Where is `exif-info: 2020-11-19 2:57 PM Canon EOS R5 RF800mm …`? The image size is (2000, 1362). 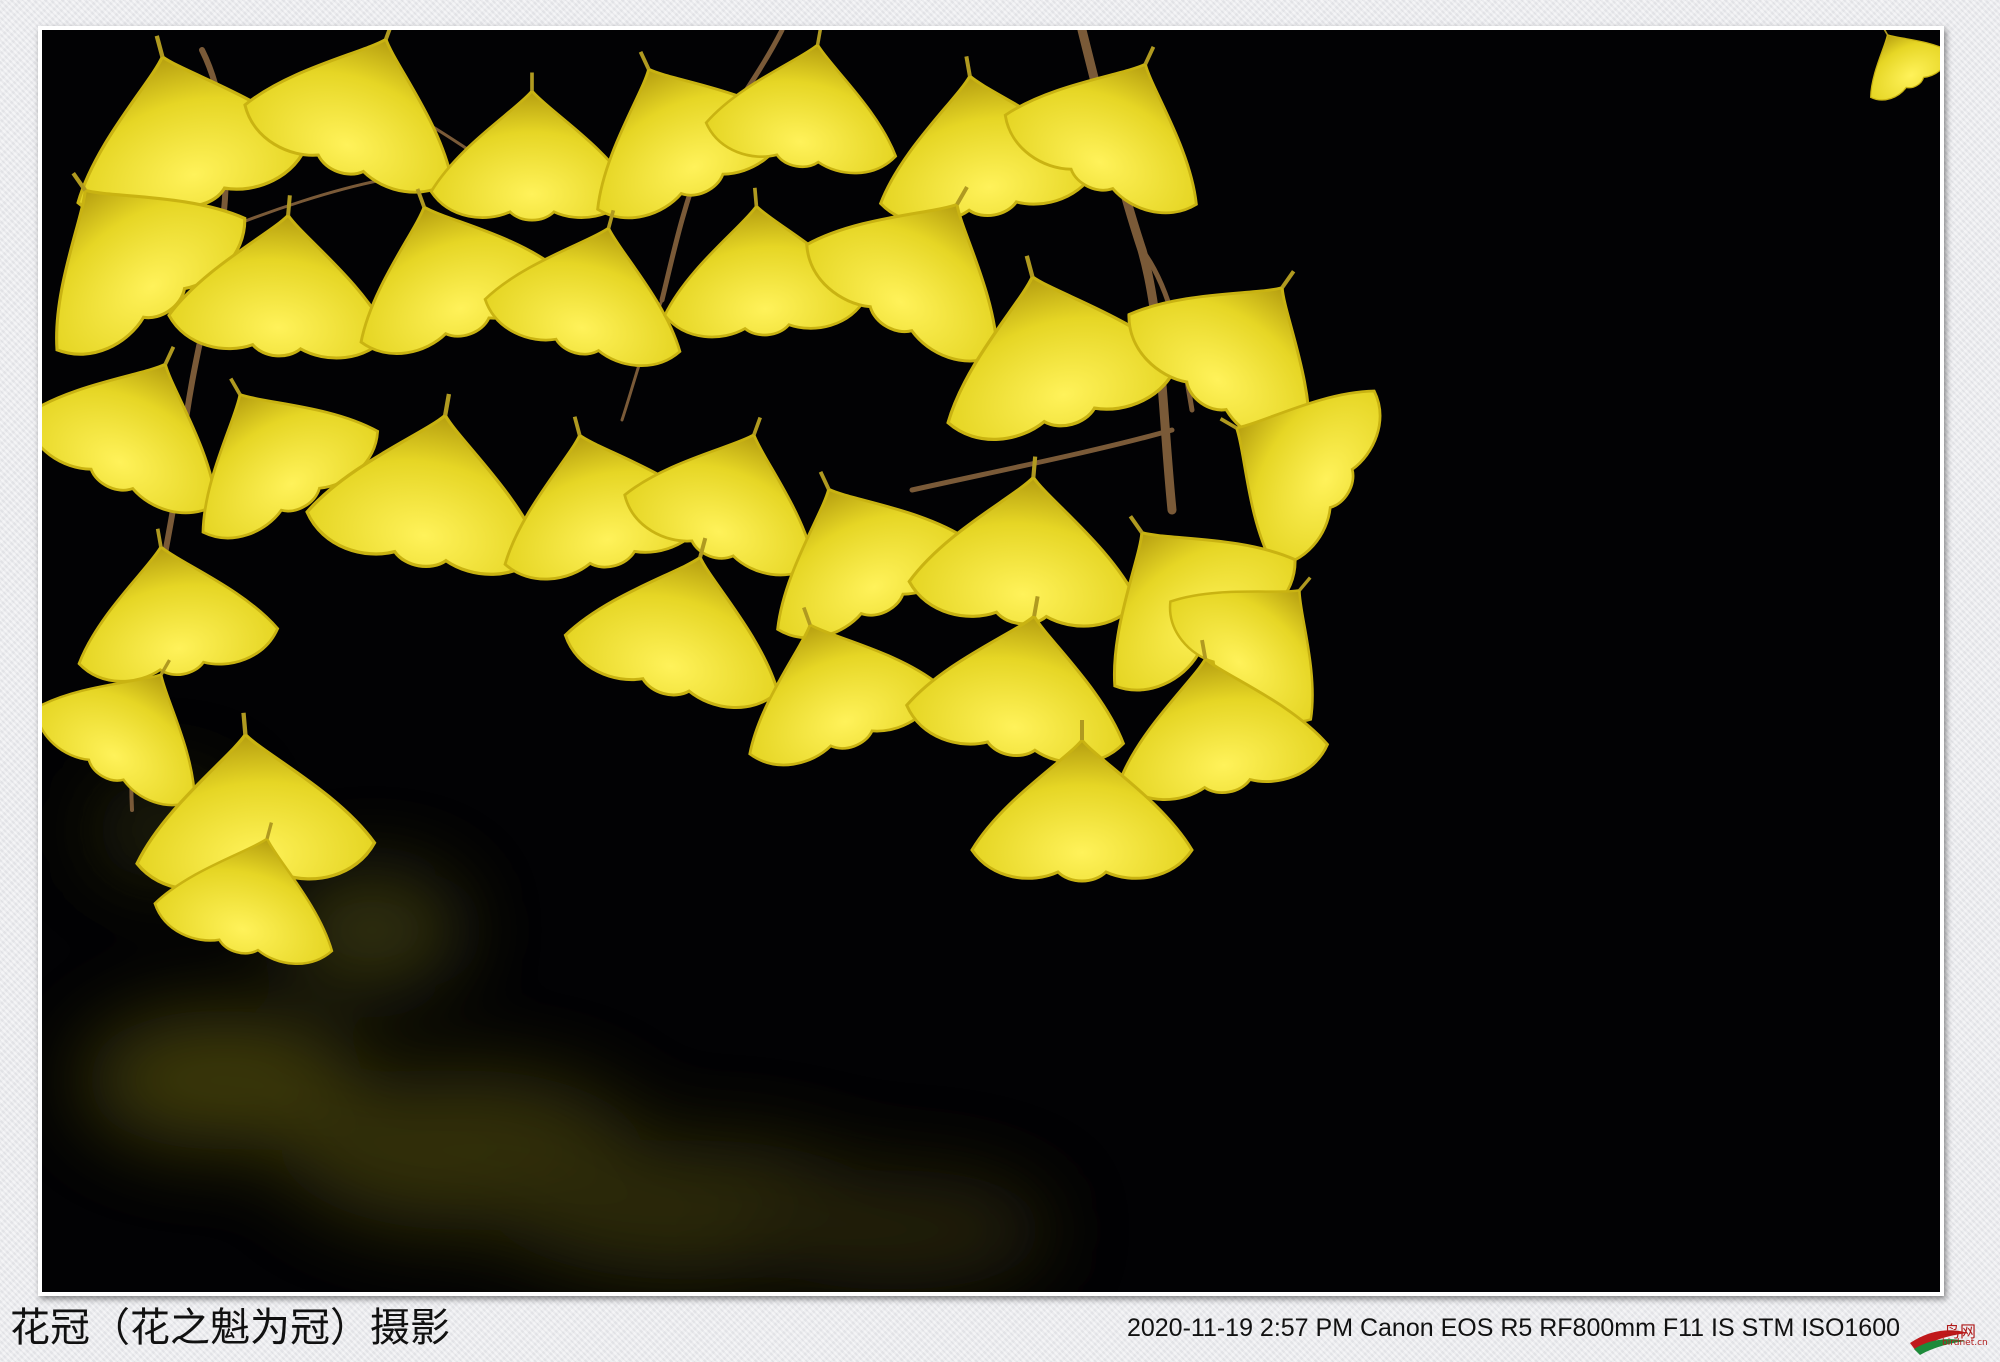 exif-info: 2020-11-19 2:57 PM Canon EOS R5 RF800mm … is located at coordinates (1513, 1328).